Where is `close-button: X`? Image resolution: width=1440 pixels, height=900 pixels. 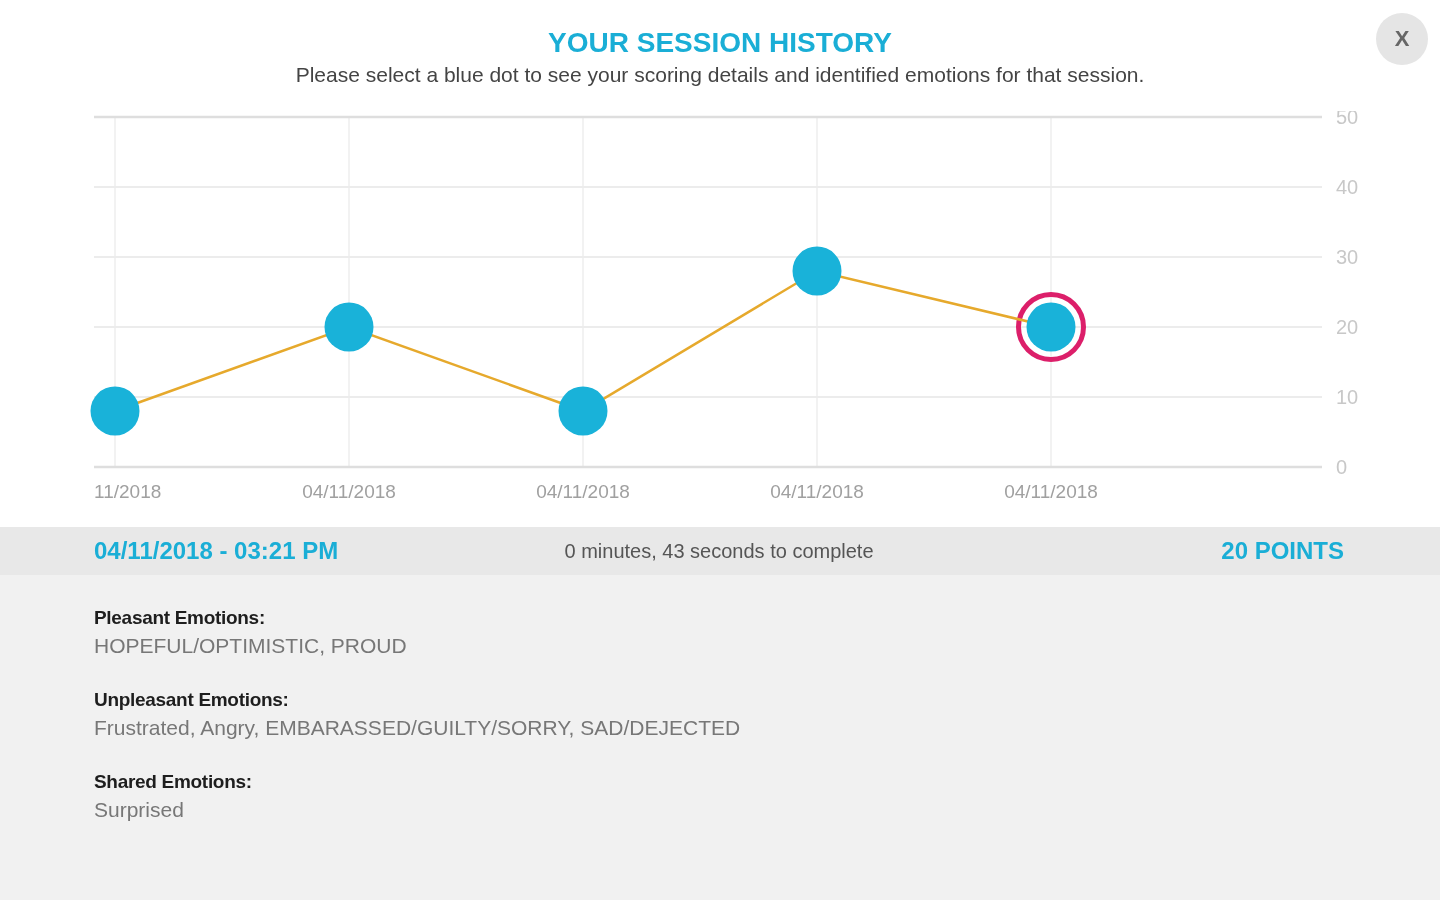
close-button: X is located at coordinates (1402, 39).